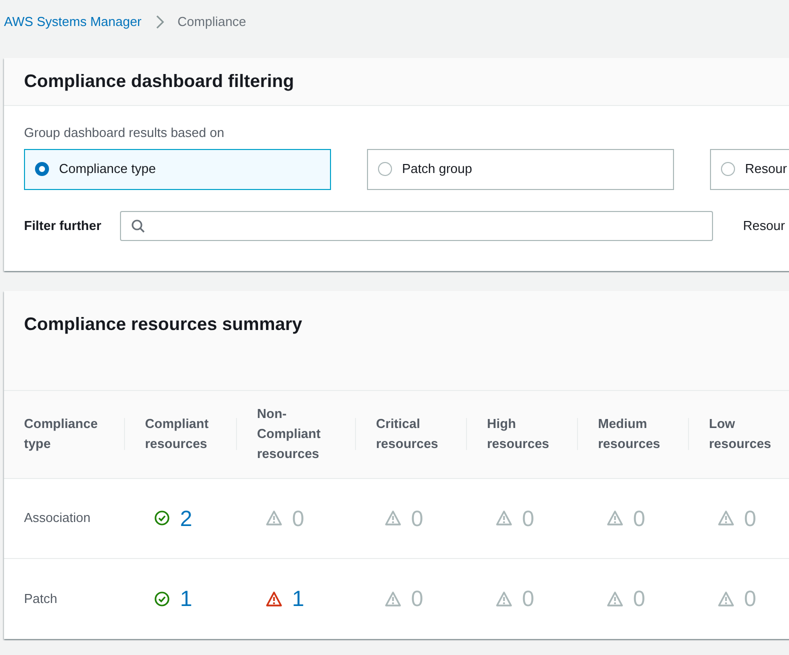  What do you see at coordinates (638, 434) in the screenshot?
I see `column-header: Medium resources` at bounding box center [638, 434].